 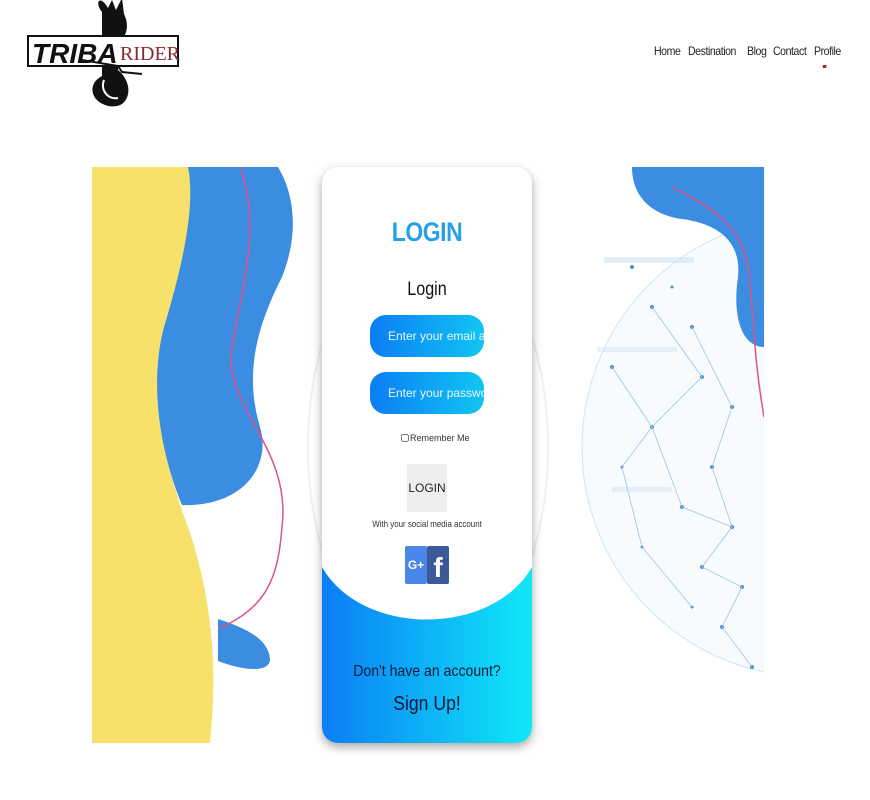 What do you see at coordinates (828, 56) in the screenshot?
I see `nav-profile: Profile` at bounding box center [828, 56].